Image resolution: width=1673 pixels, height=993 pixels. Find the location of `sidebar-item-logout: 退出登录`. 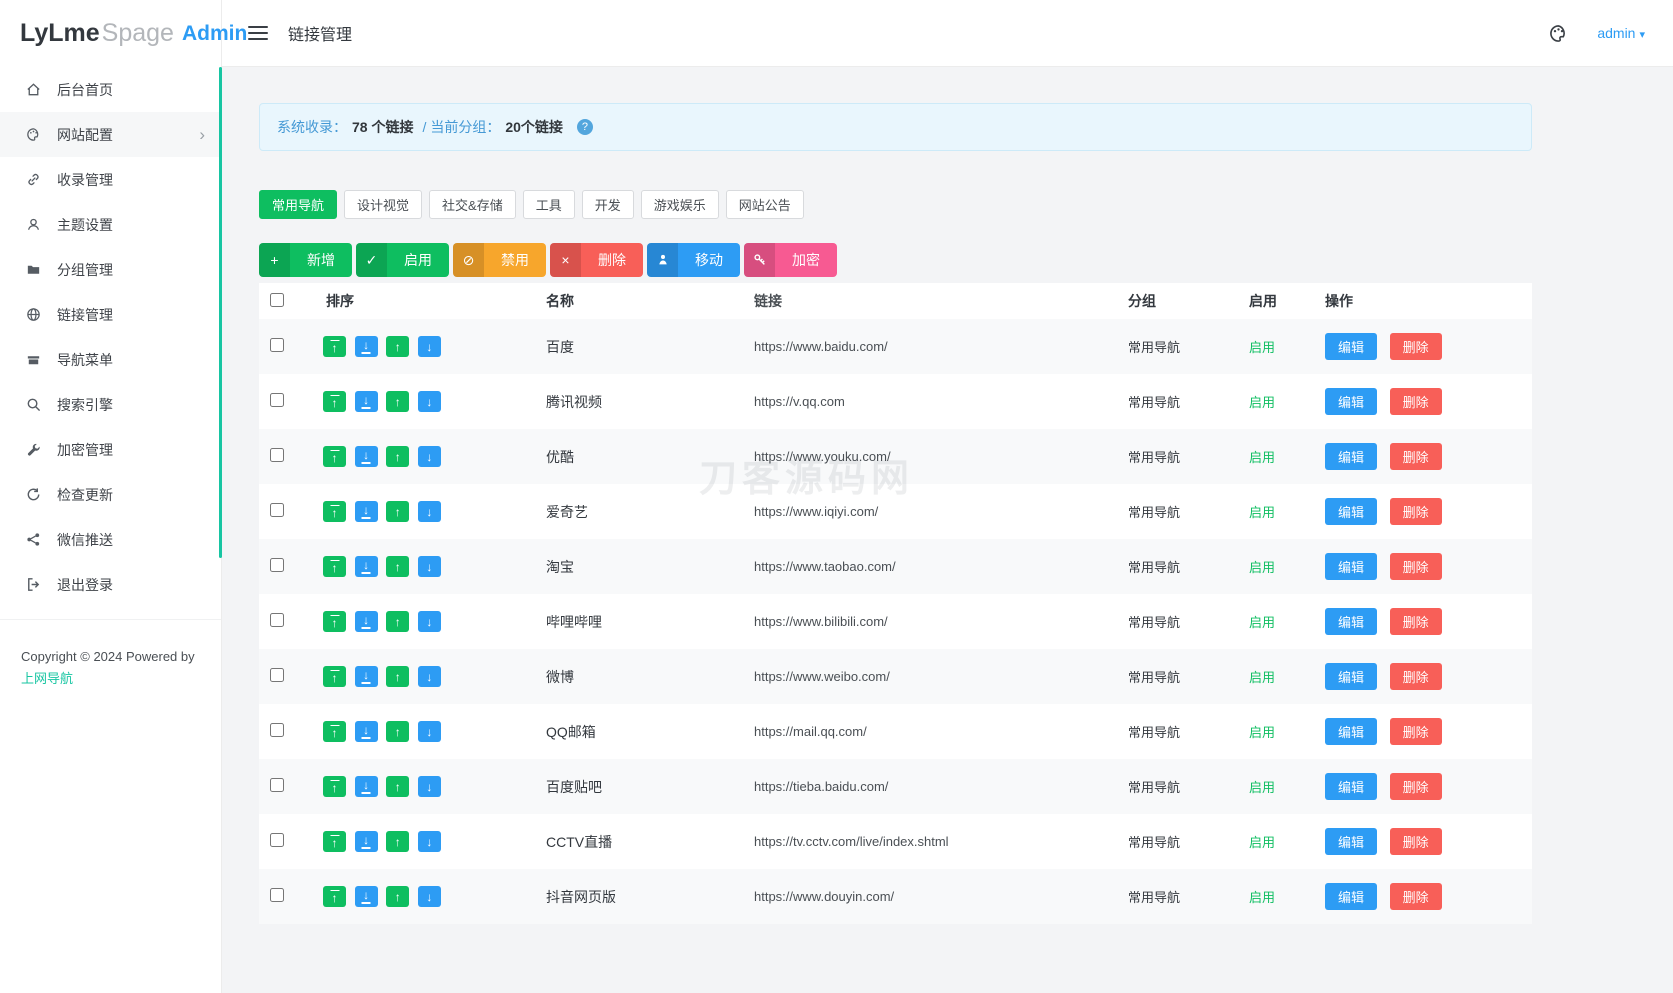

sidebar-item-logout: 退出登录 is located at coordinates (110, 584).